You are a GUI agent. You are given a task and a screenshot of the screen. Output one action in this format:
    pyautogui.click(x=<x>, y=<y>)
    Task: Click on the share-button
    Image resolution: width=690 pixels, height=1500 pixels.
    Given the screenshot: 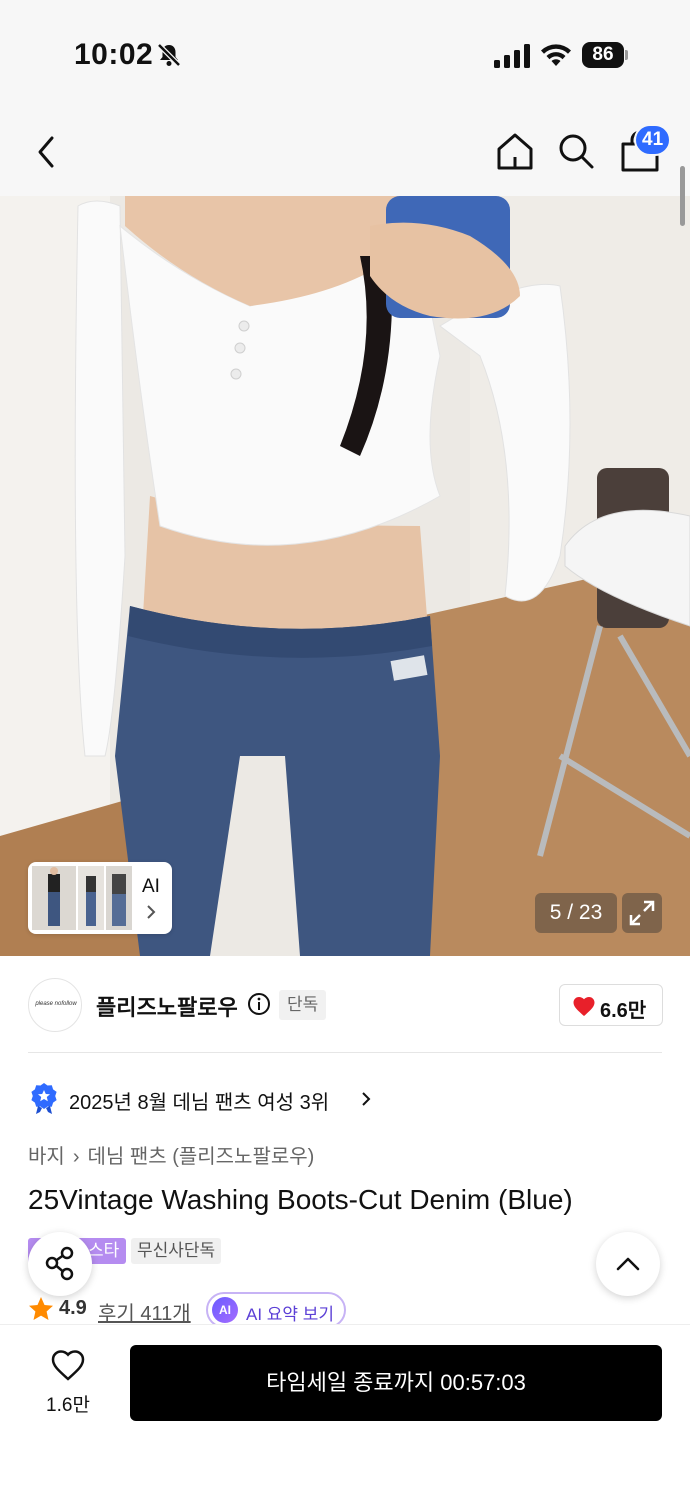 What is the action you would take?
    pyautogui.click(x=60, y=1264)
    